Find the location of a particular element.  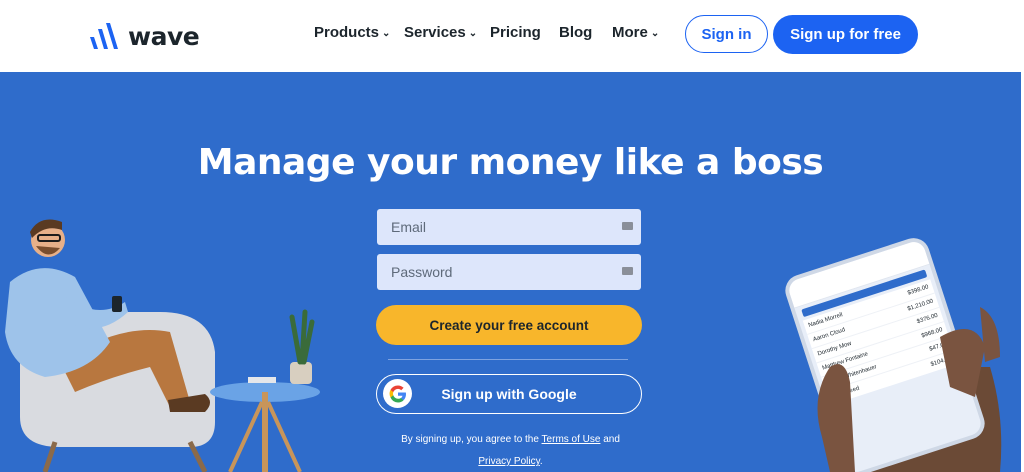

nav-products: Products ⌄ is located at coordinates (352, 32).